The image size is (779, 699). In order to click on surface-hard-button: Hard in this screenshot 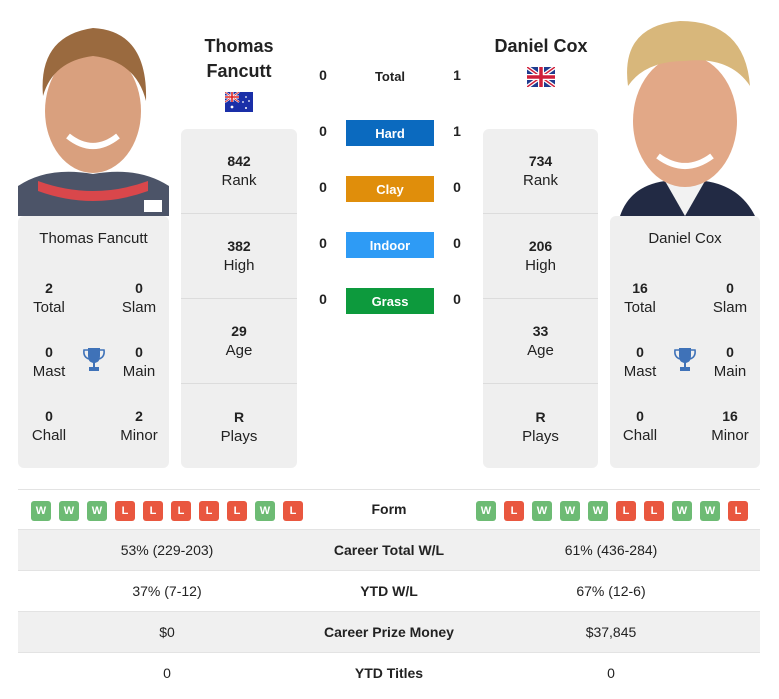, I will do `click(390, 133)`.